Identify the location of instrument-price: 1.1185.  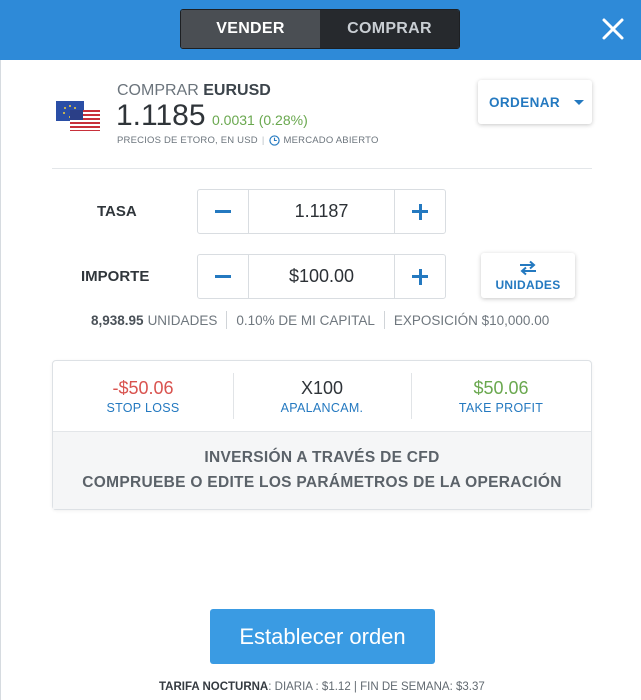
(161, 115).